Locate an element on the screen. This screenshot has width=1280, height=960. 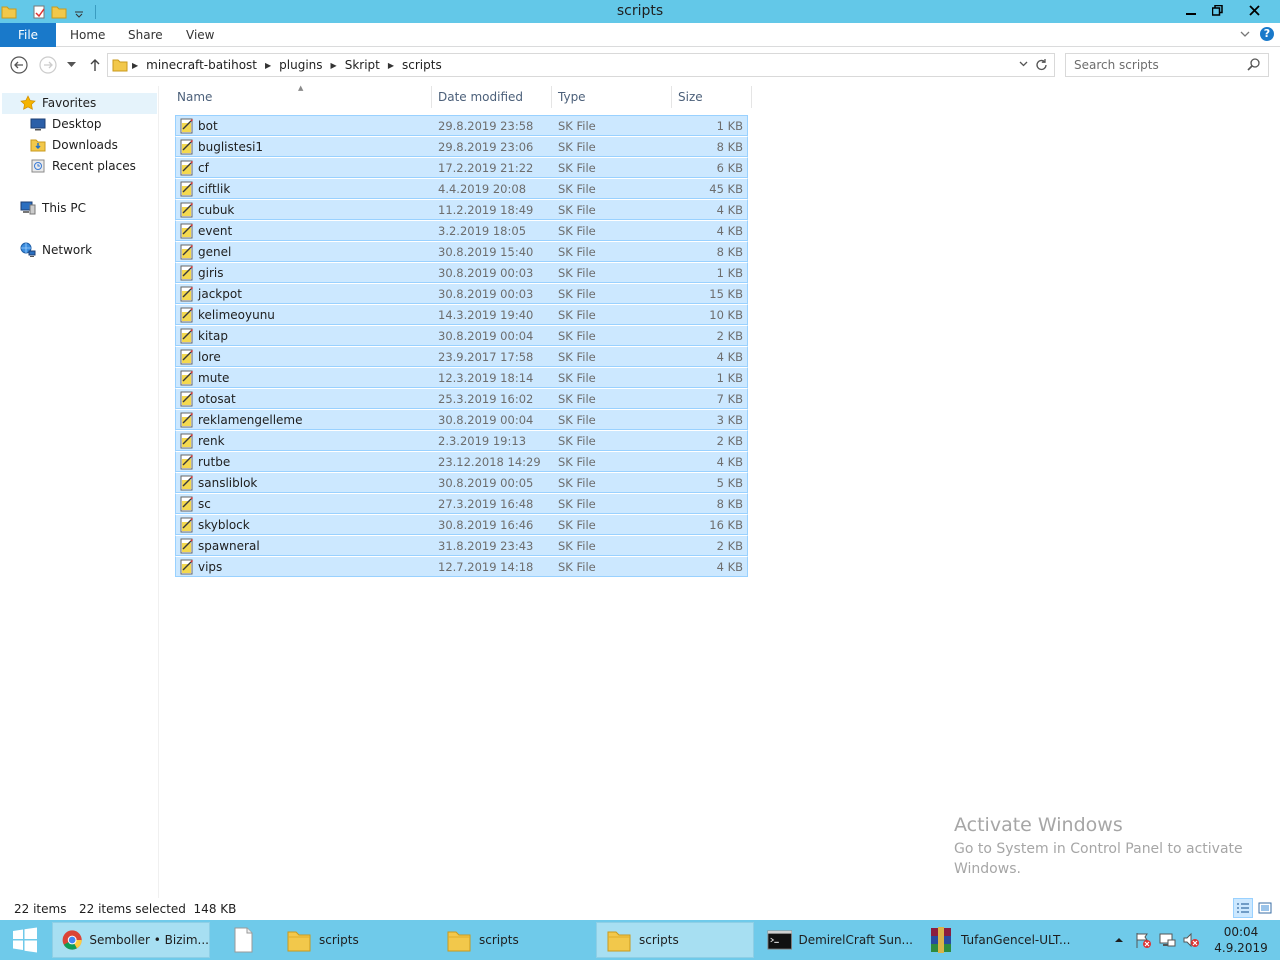
table-row: renk 2.3.2019 19:13 SK File 2 KB is located at coordinates (461, 440).